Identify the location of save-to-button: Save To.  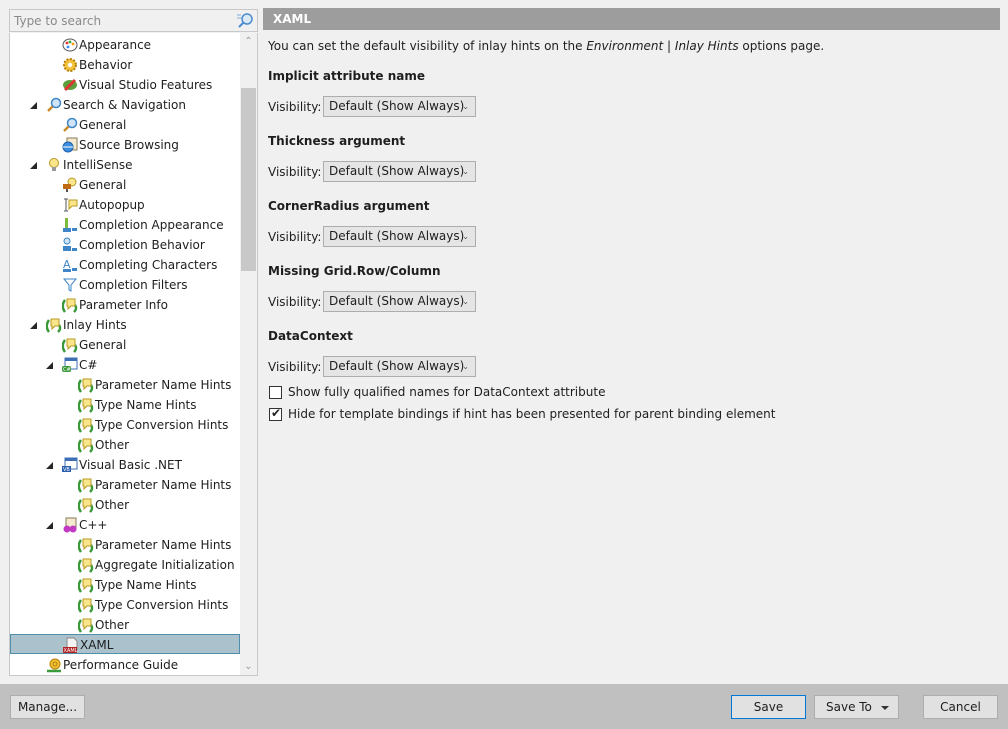
(856, 707).